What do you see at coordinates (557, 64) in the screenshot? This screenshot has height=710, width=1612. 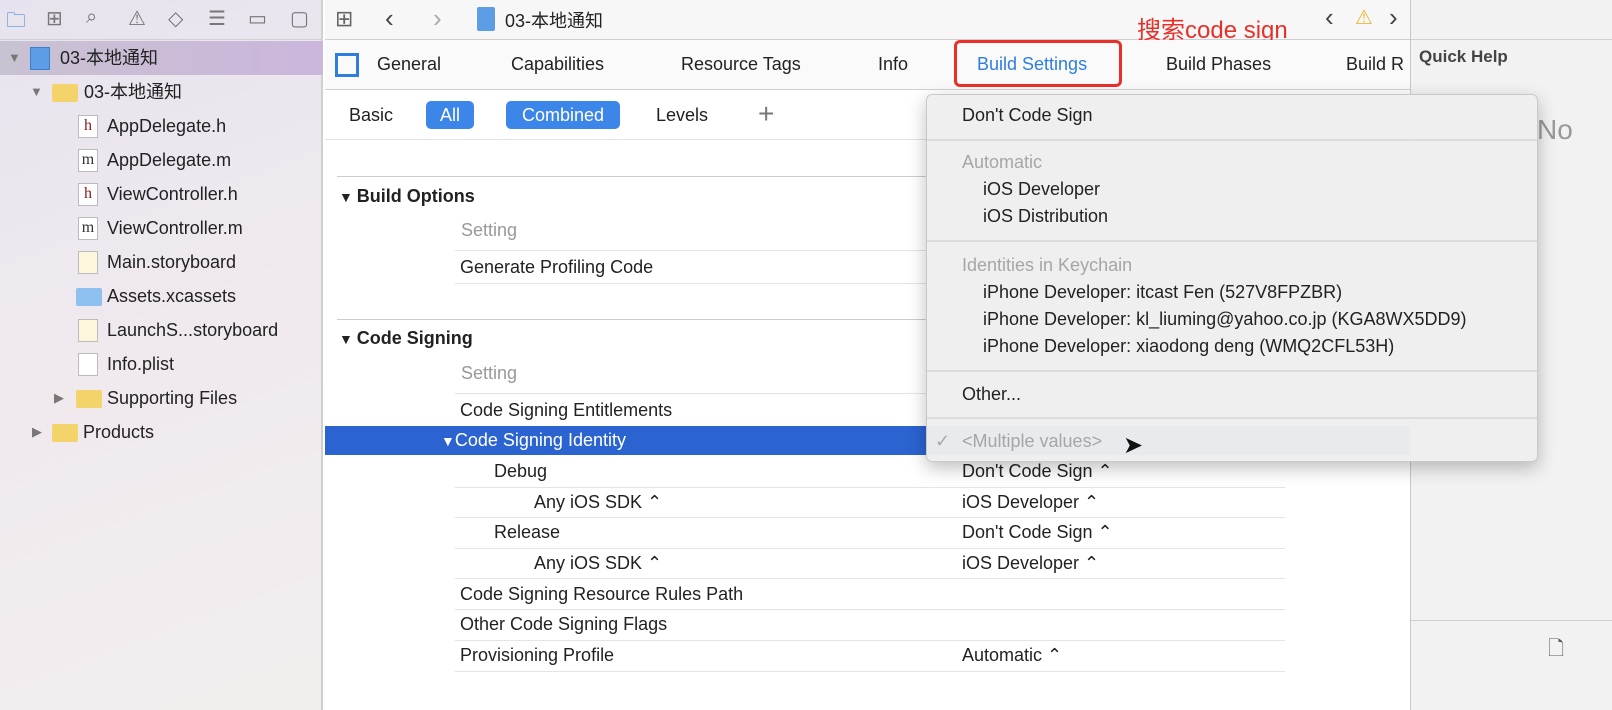 I see `tab-capabilities: Capabilities` at bounding box center [557, 64].